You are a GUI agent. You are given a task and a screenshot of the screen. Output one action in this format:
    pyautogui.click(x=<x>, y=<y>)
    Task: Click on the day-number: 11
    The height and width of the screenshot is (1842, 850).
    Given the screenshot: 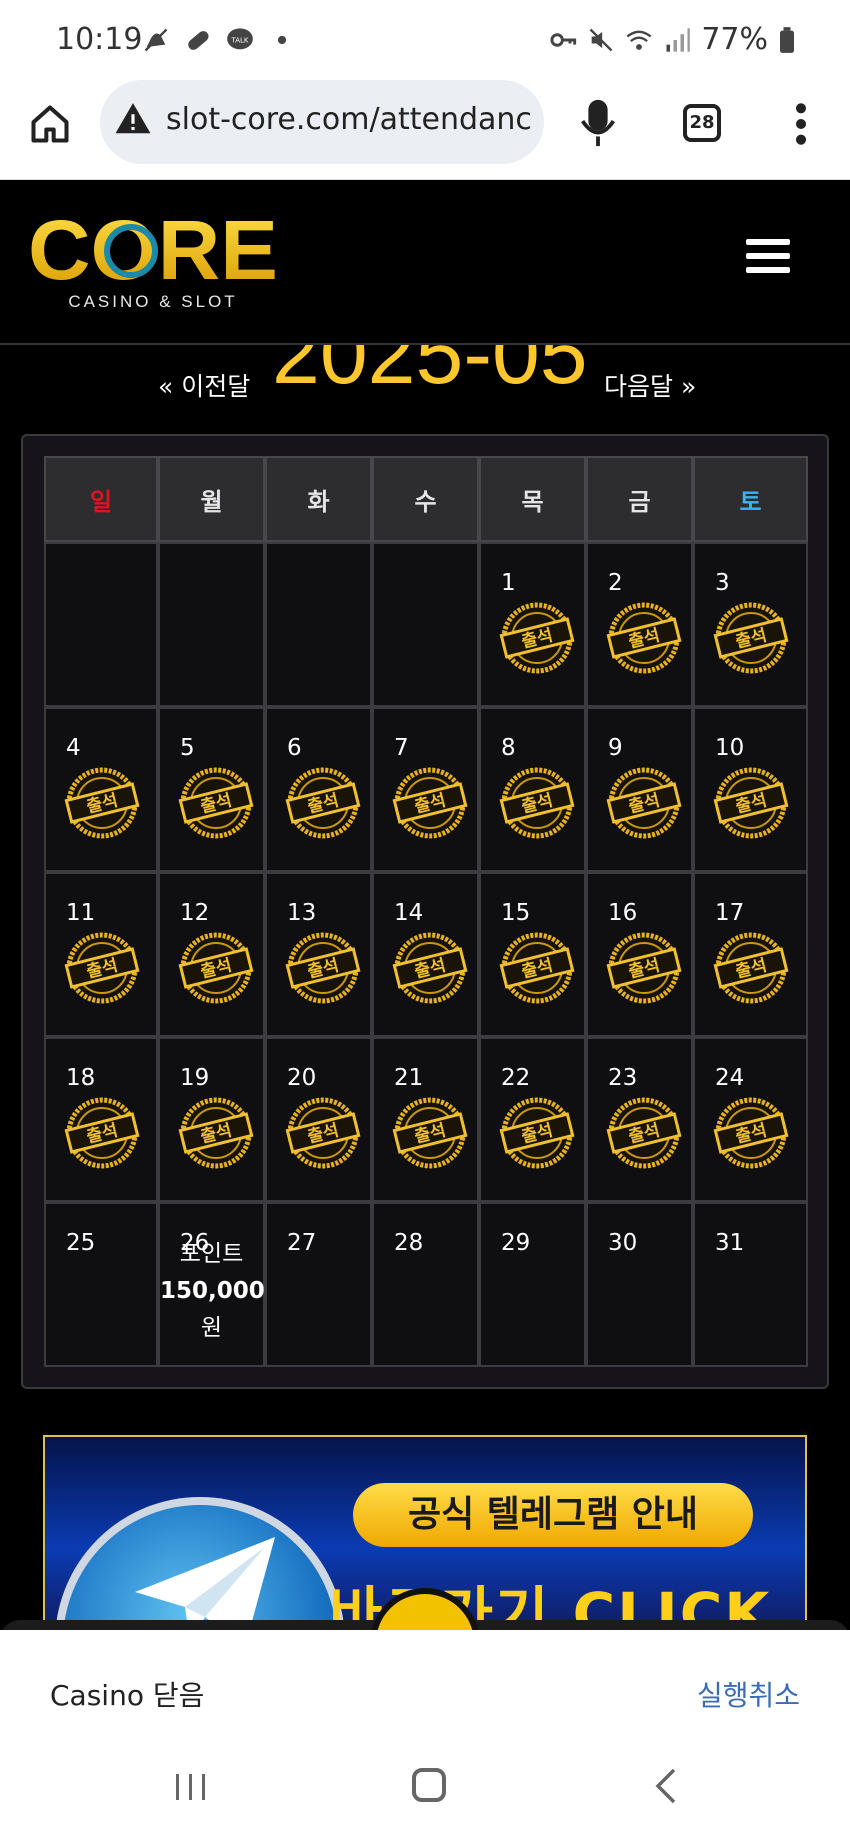 What is the action you would take?
    pyautogui.click(x=81, y=913)
    